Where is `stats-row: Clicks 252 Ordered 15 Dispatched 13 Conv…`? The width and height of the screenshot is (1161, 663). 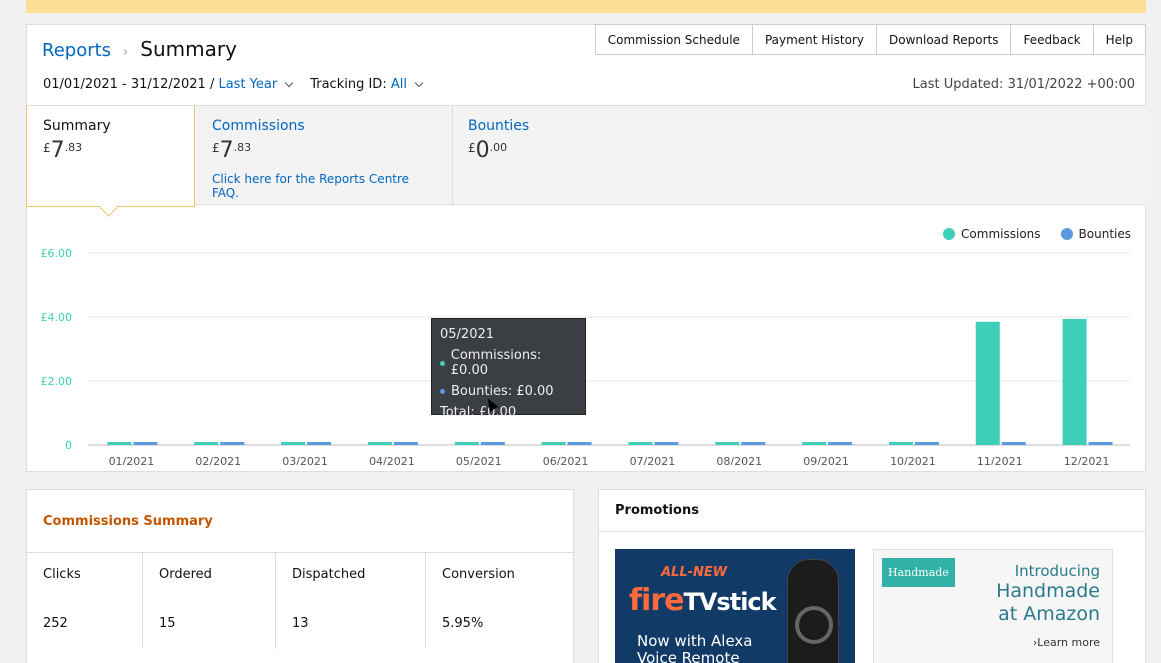
stats-row: Clicks 252 Ordered 15 Dispatched 13 Conv… is located at coordinates (300, 601).